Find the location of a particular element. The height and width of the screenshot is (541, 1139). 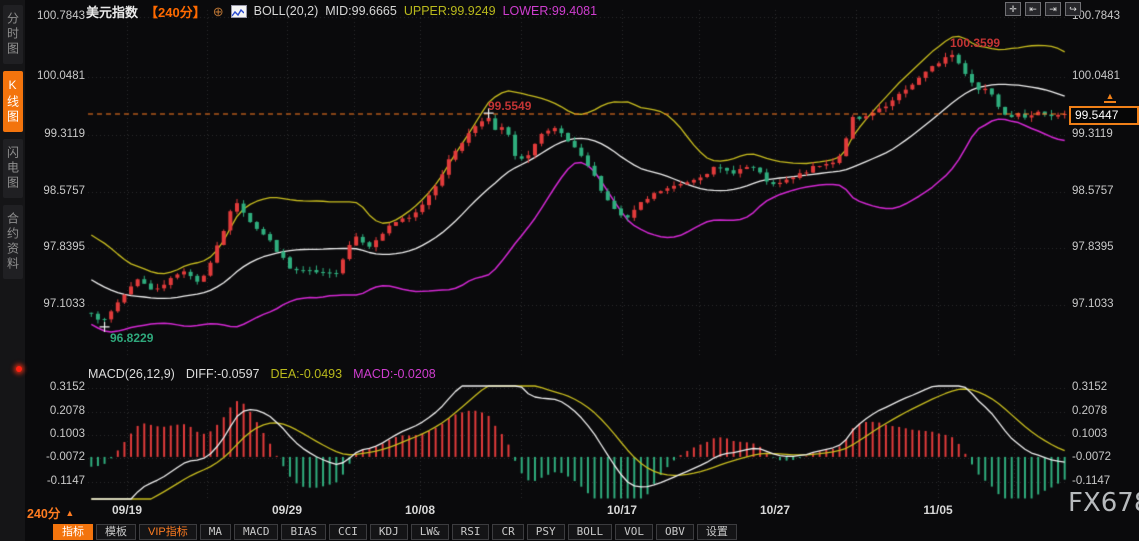

price-axis-right-label: 97.1033 is located at coordinates (1093, 304).